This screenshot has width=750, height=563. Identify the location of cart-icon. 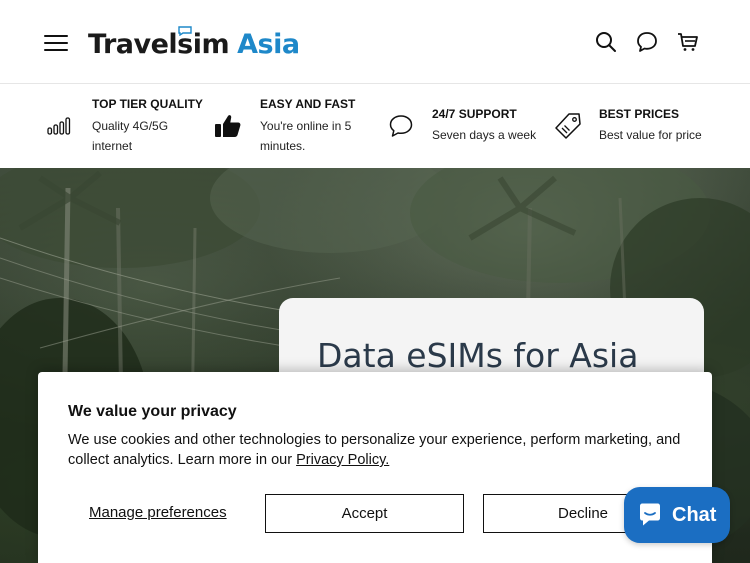
(688, 42).